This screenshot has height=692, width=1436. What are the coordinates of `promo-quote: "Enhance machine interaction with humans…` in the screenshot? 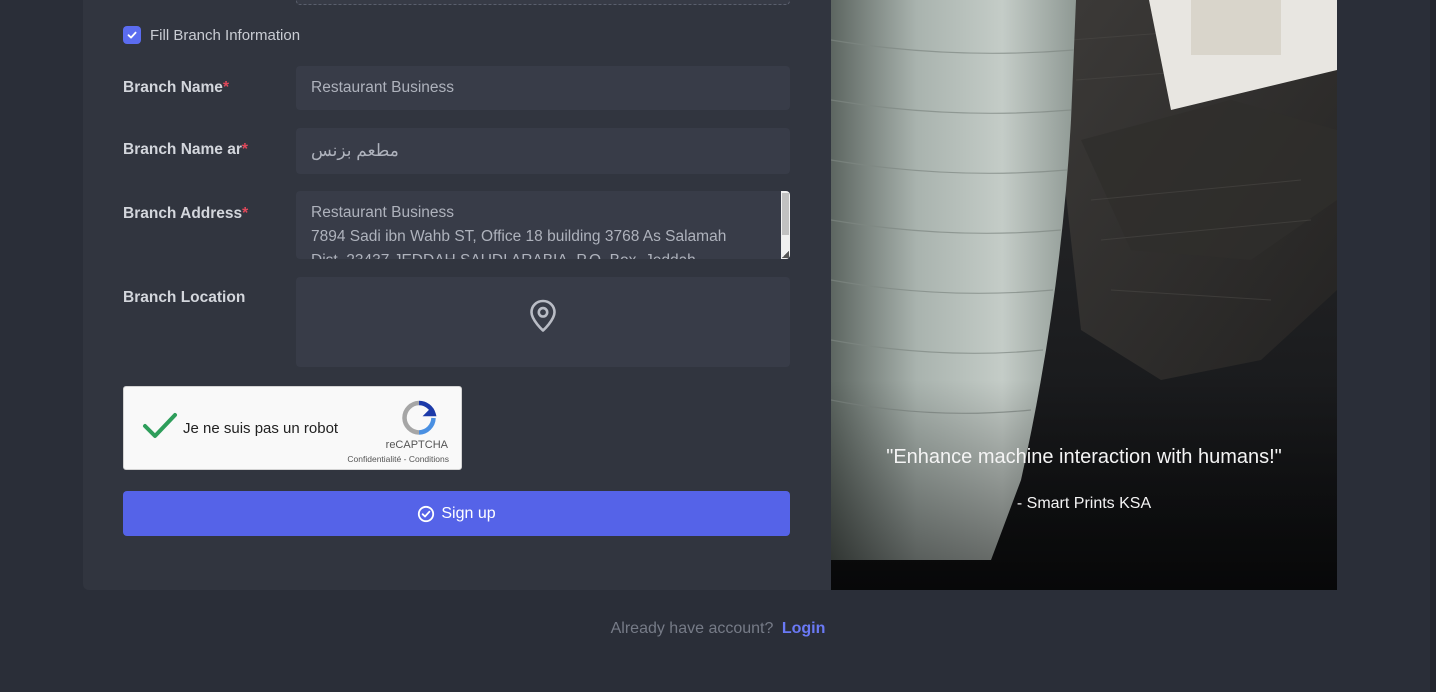 It's located at (1084, 457).